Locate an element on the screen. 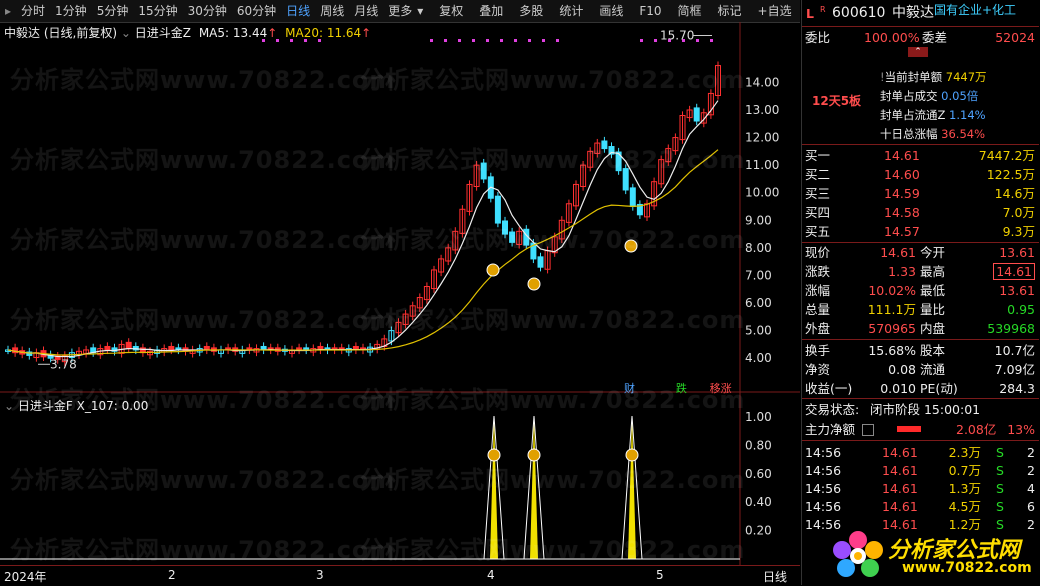 Image resolution: width=1040 pixels, height=586 pixels. period-tab: 15分钟 is located at coordinates (157, 11).